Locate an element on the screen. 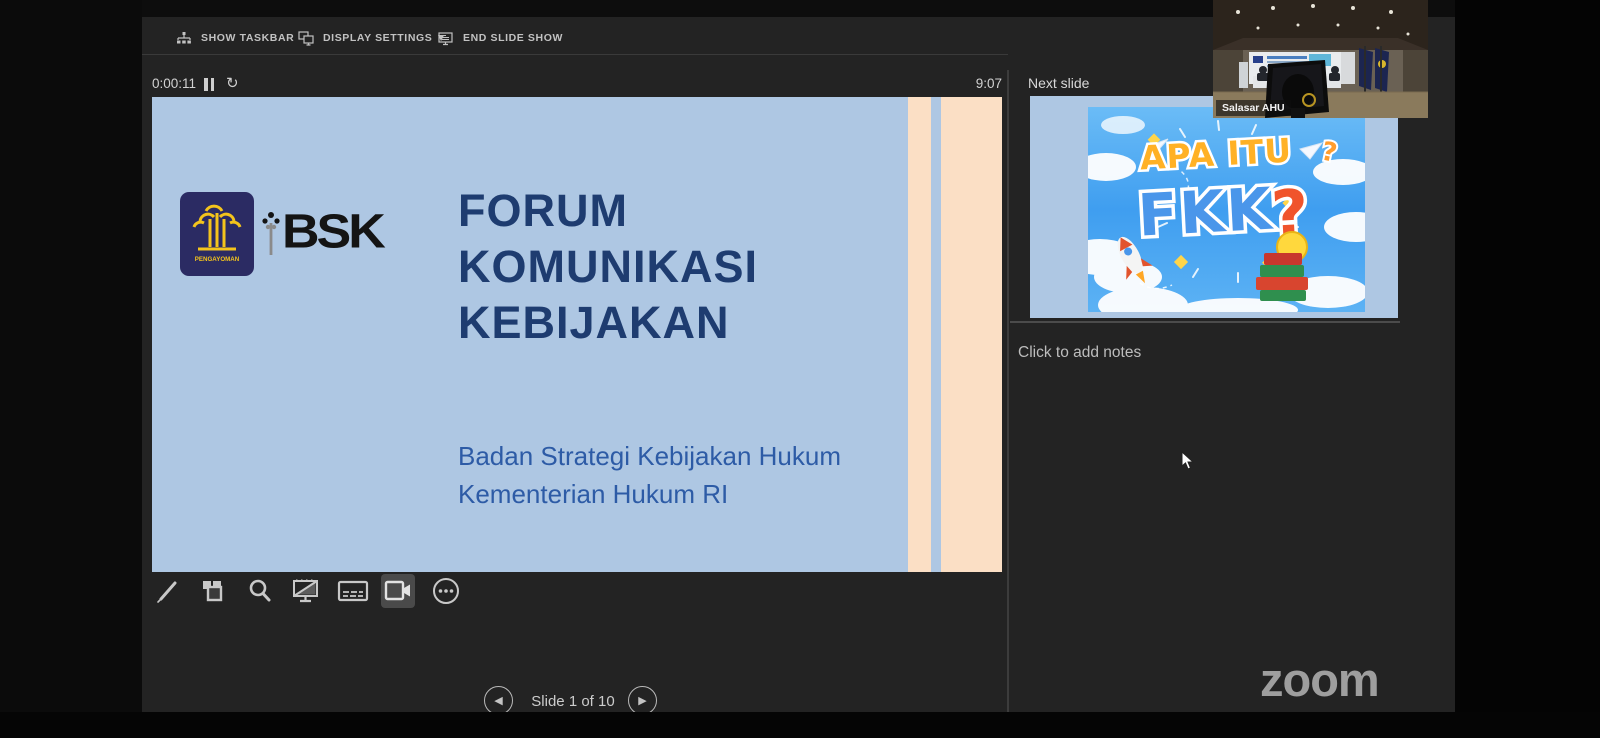 Image resolution: width=1600 pixels, height=738 pixels. next-slide-preview: APA ITU ? FKK ? is located at coordinates (1214, 209).